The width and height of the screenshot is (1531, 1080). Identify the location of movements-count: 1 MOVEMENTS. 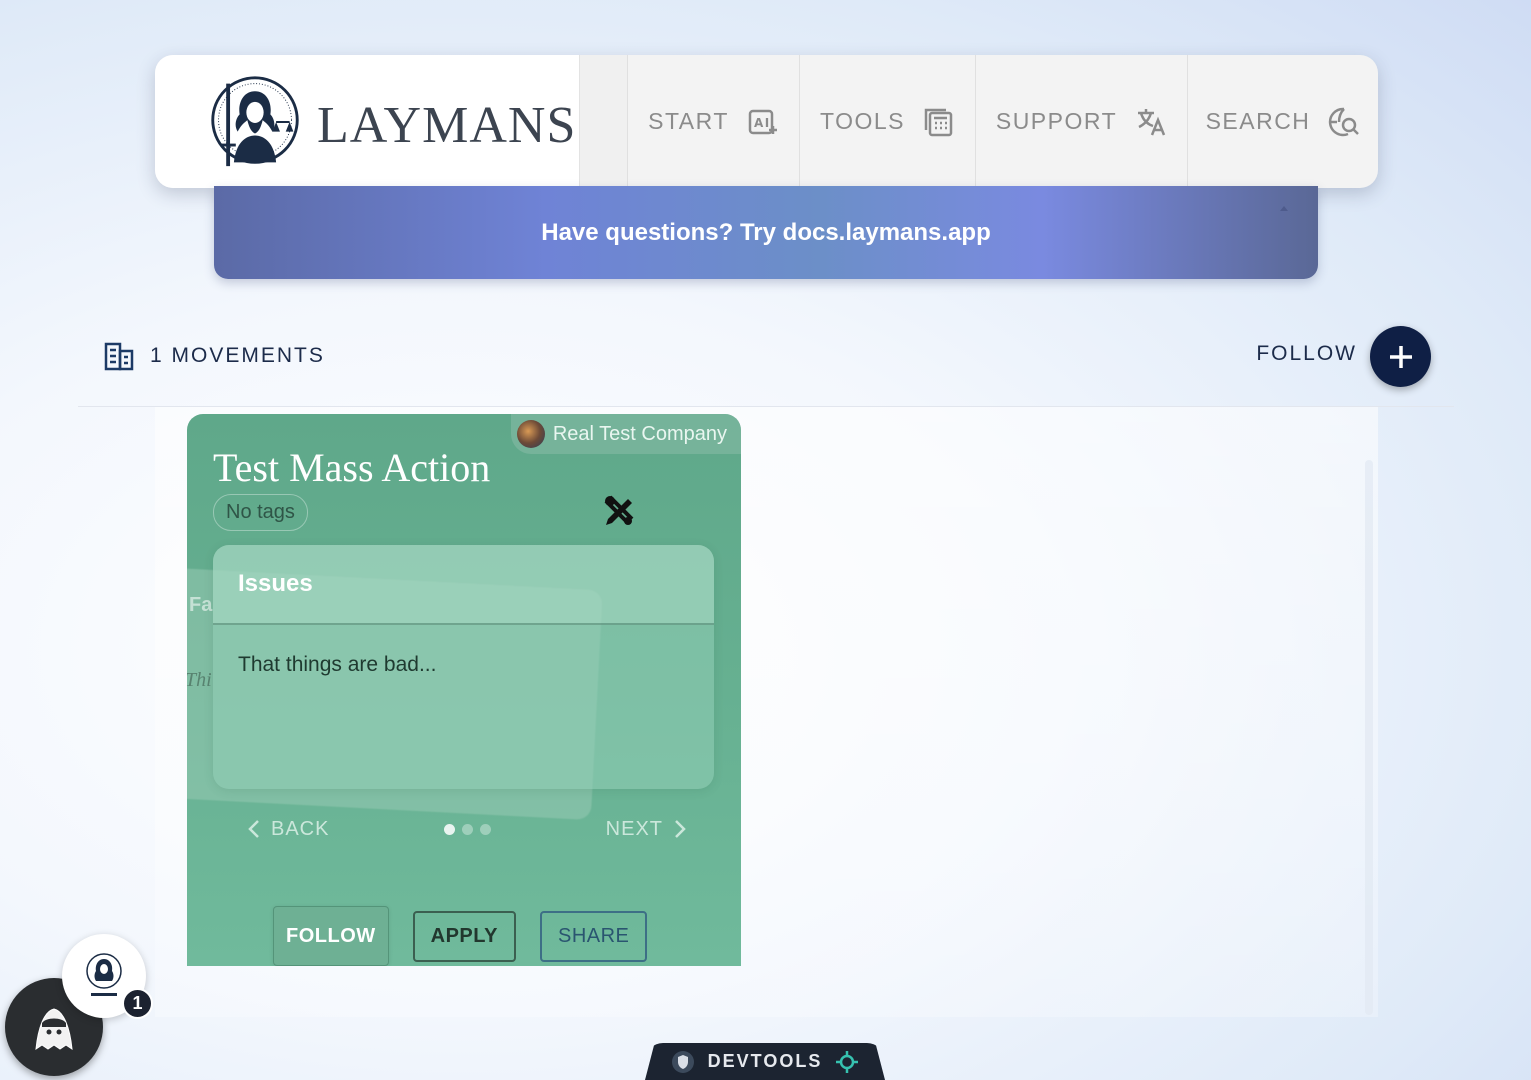
(237, 355).